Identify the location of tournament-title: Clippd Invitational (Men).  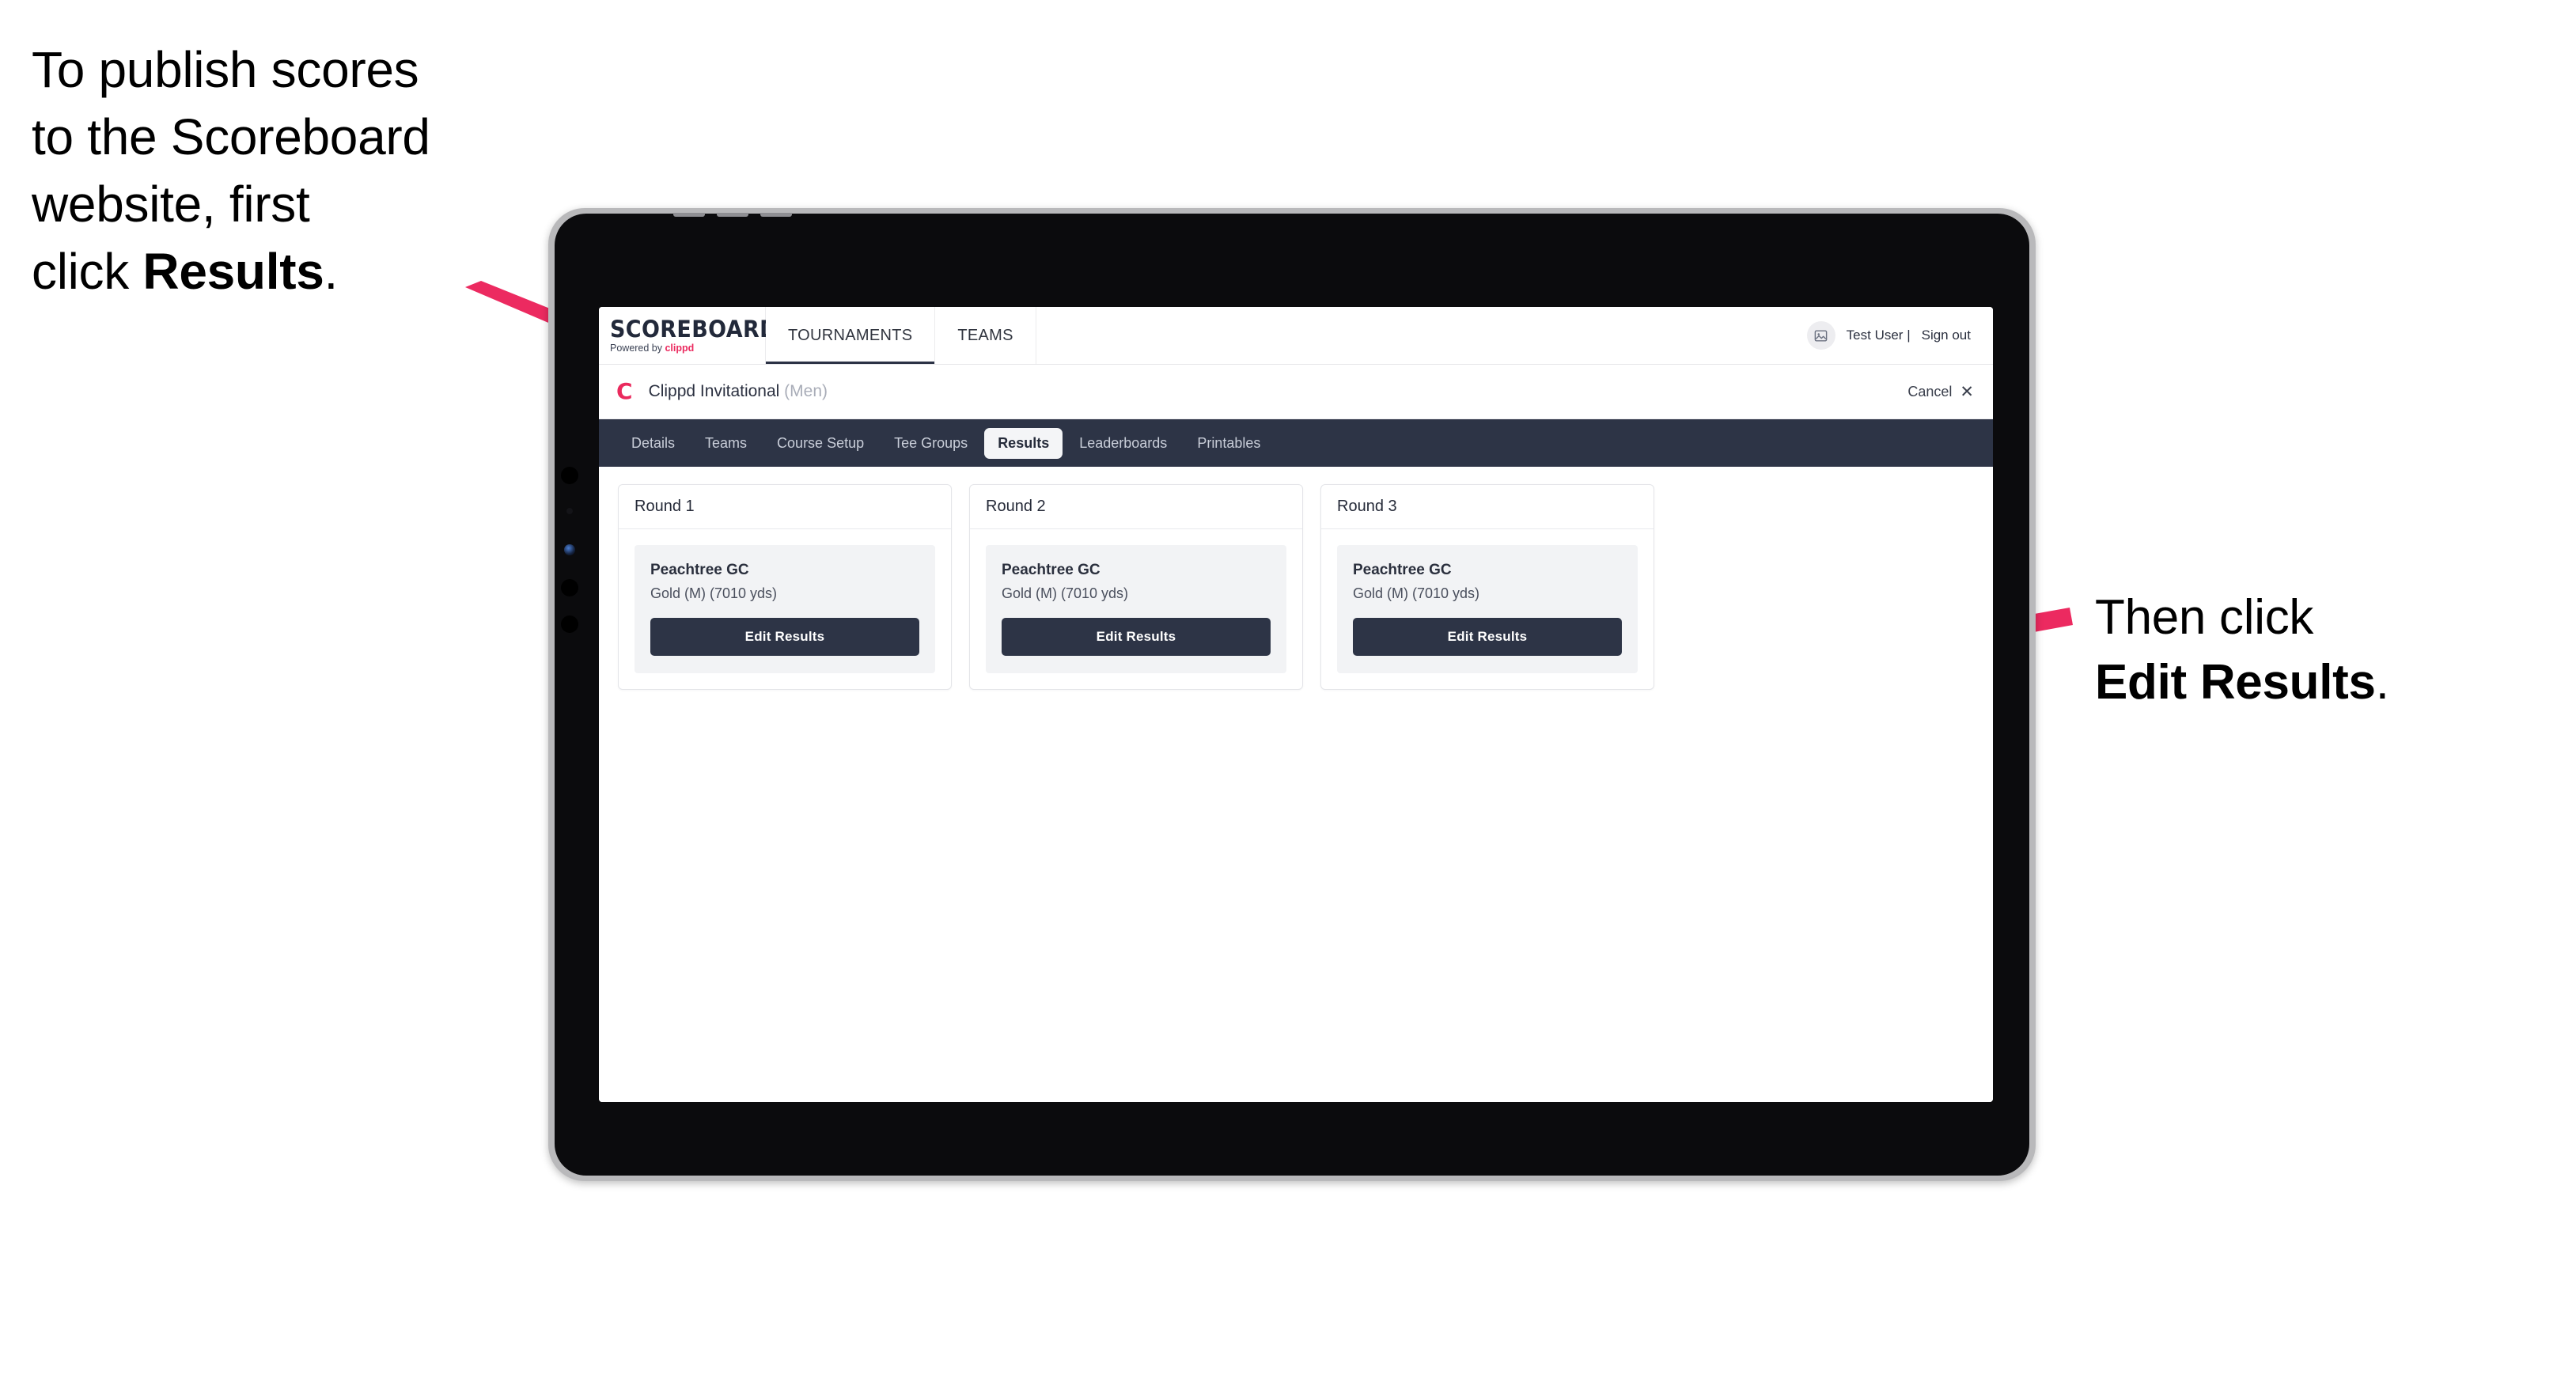
(738, 391).